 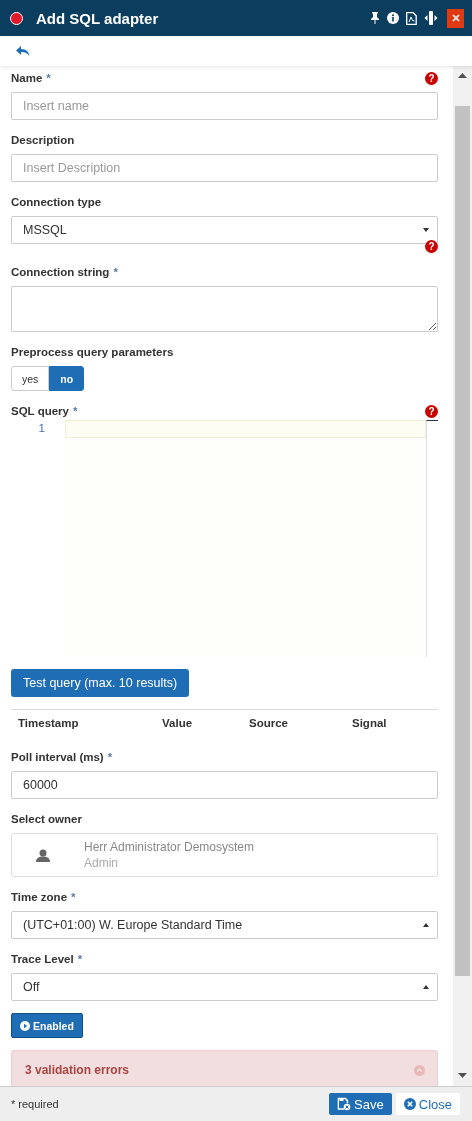 I want to click on column-header: Signal, so click(x=369, y=724).